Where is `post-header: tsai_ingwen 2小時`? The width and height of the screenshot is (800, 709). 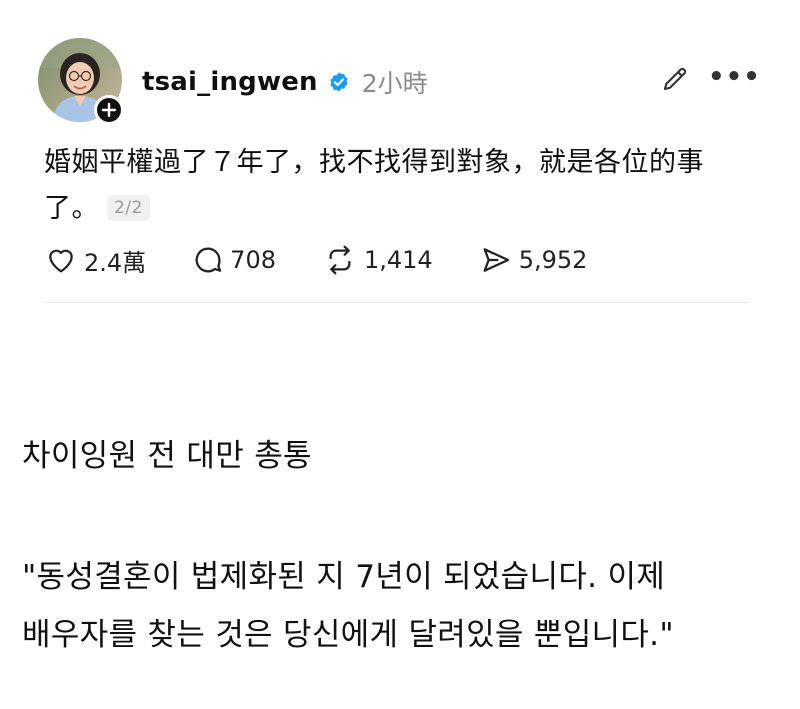
post-header: tsai_ingwen 2小時 is located at coordinates (285, 82).